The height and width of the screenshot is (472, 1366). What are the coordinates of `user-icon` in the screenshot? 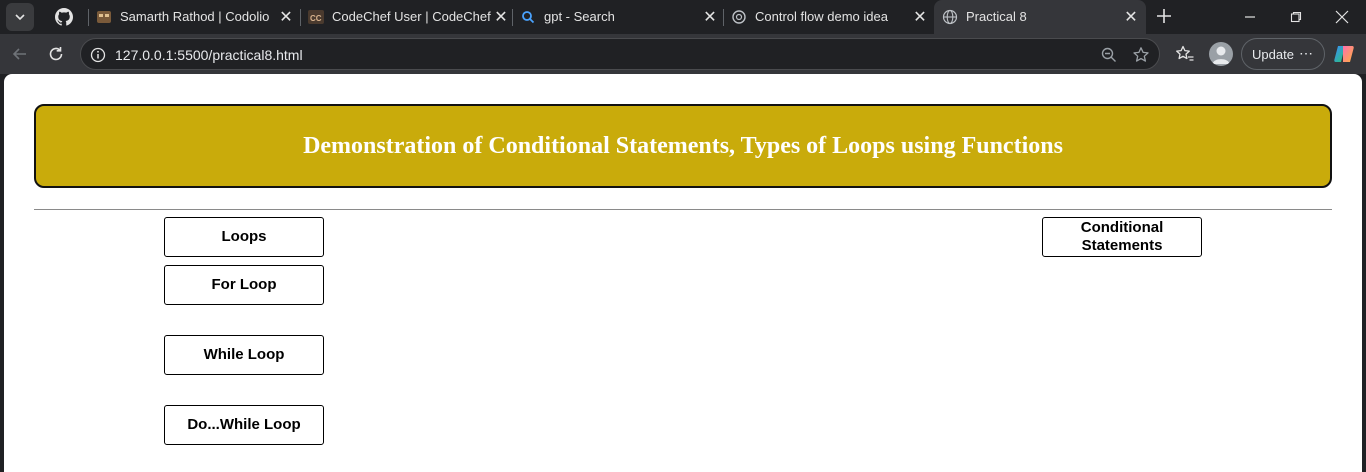 It's located at (1221, 55).